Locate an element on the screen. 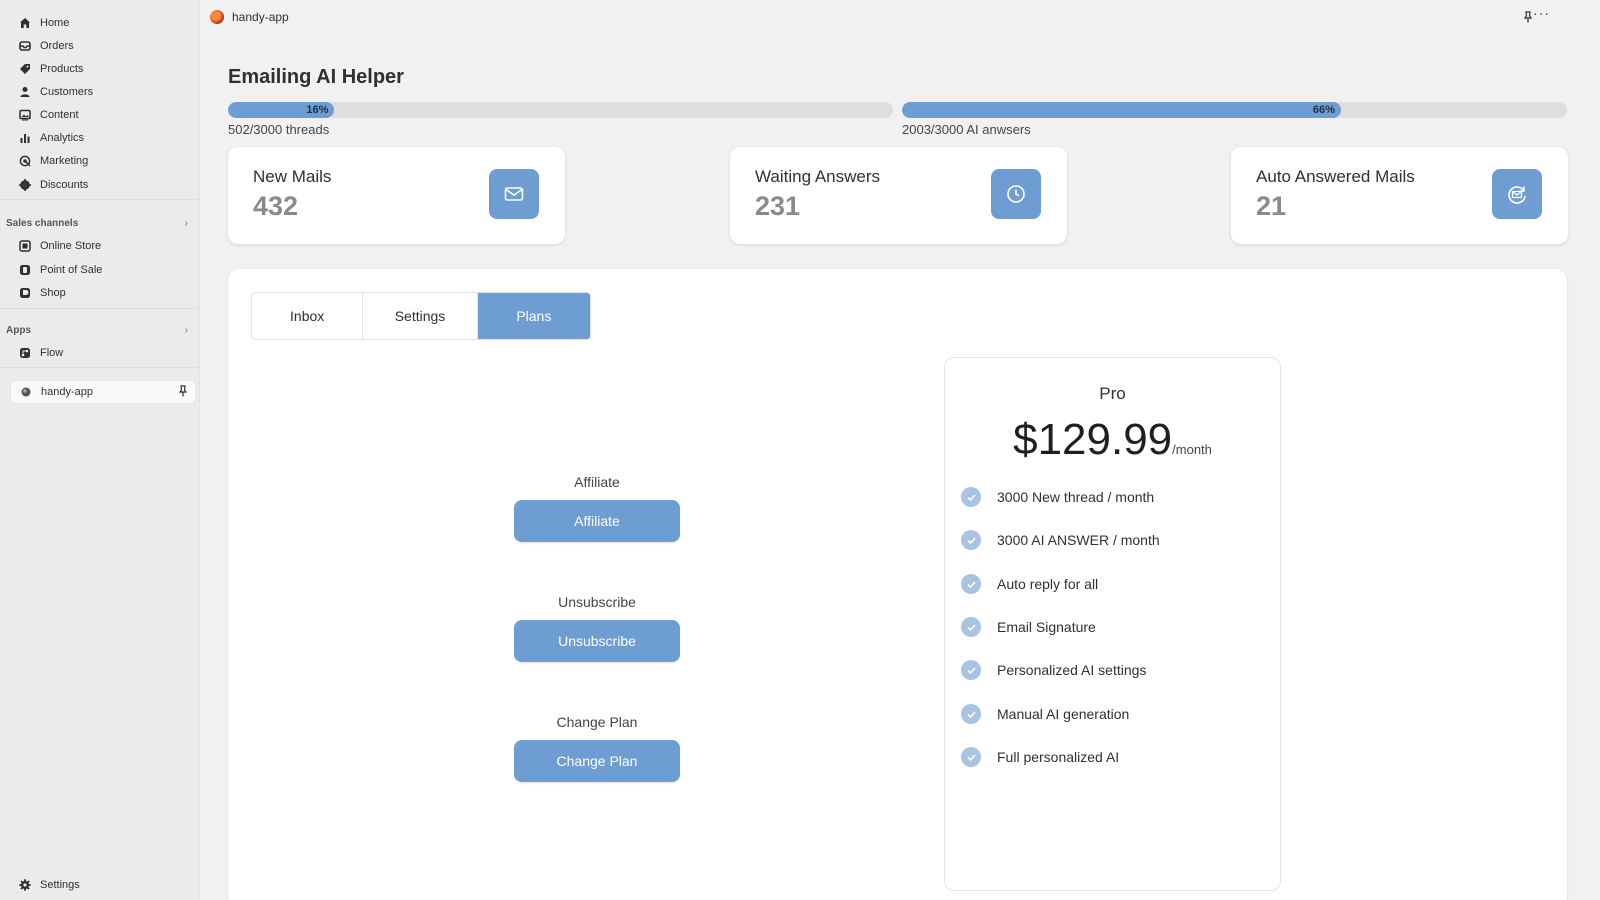 The height and width of the screenshot is (900, 1600). plan-price-period: /month is located at coordinates (1192, 449).